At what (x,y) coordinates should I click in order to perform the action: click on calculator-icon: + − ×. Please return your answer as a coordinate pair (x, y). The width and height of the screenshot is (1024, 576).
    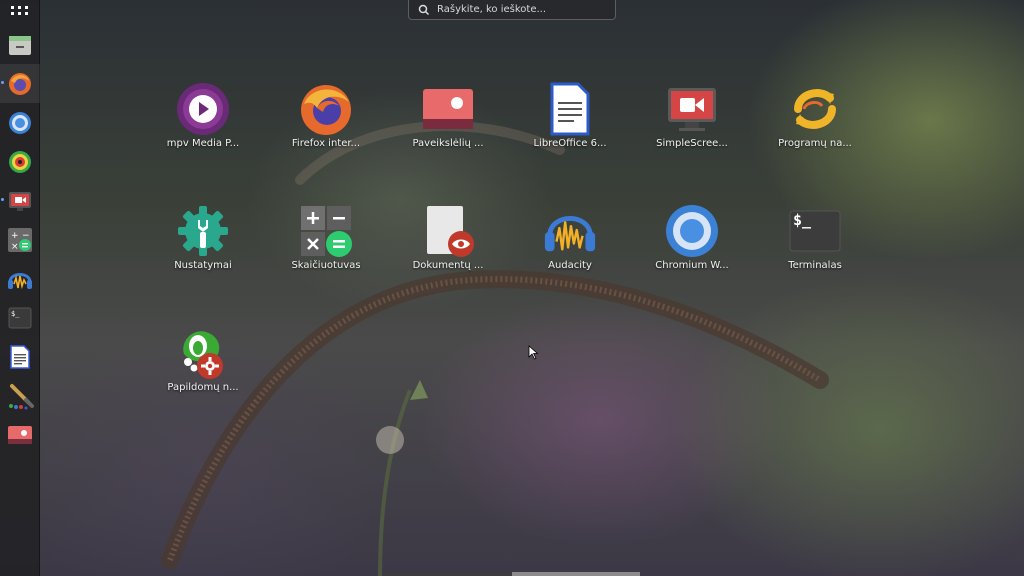
    Looking at the image, I should click on (19, 239).